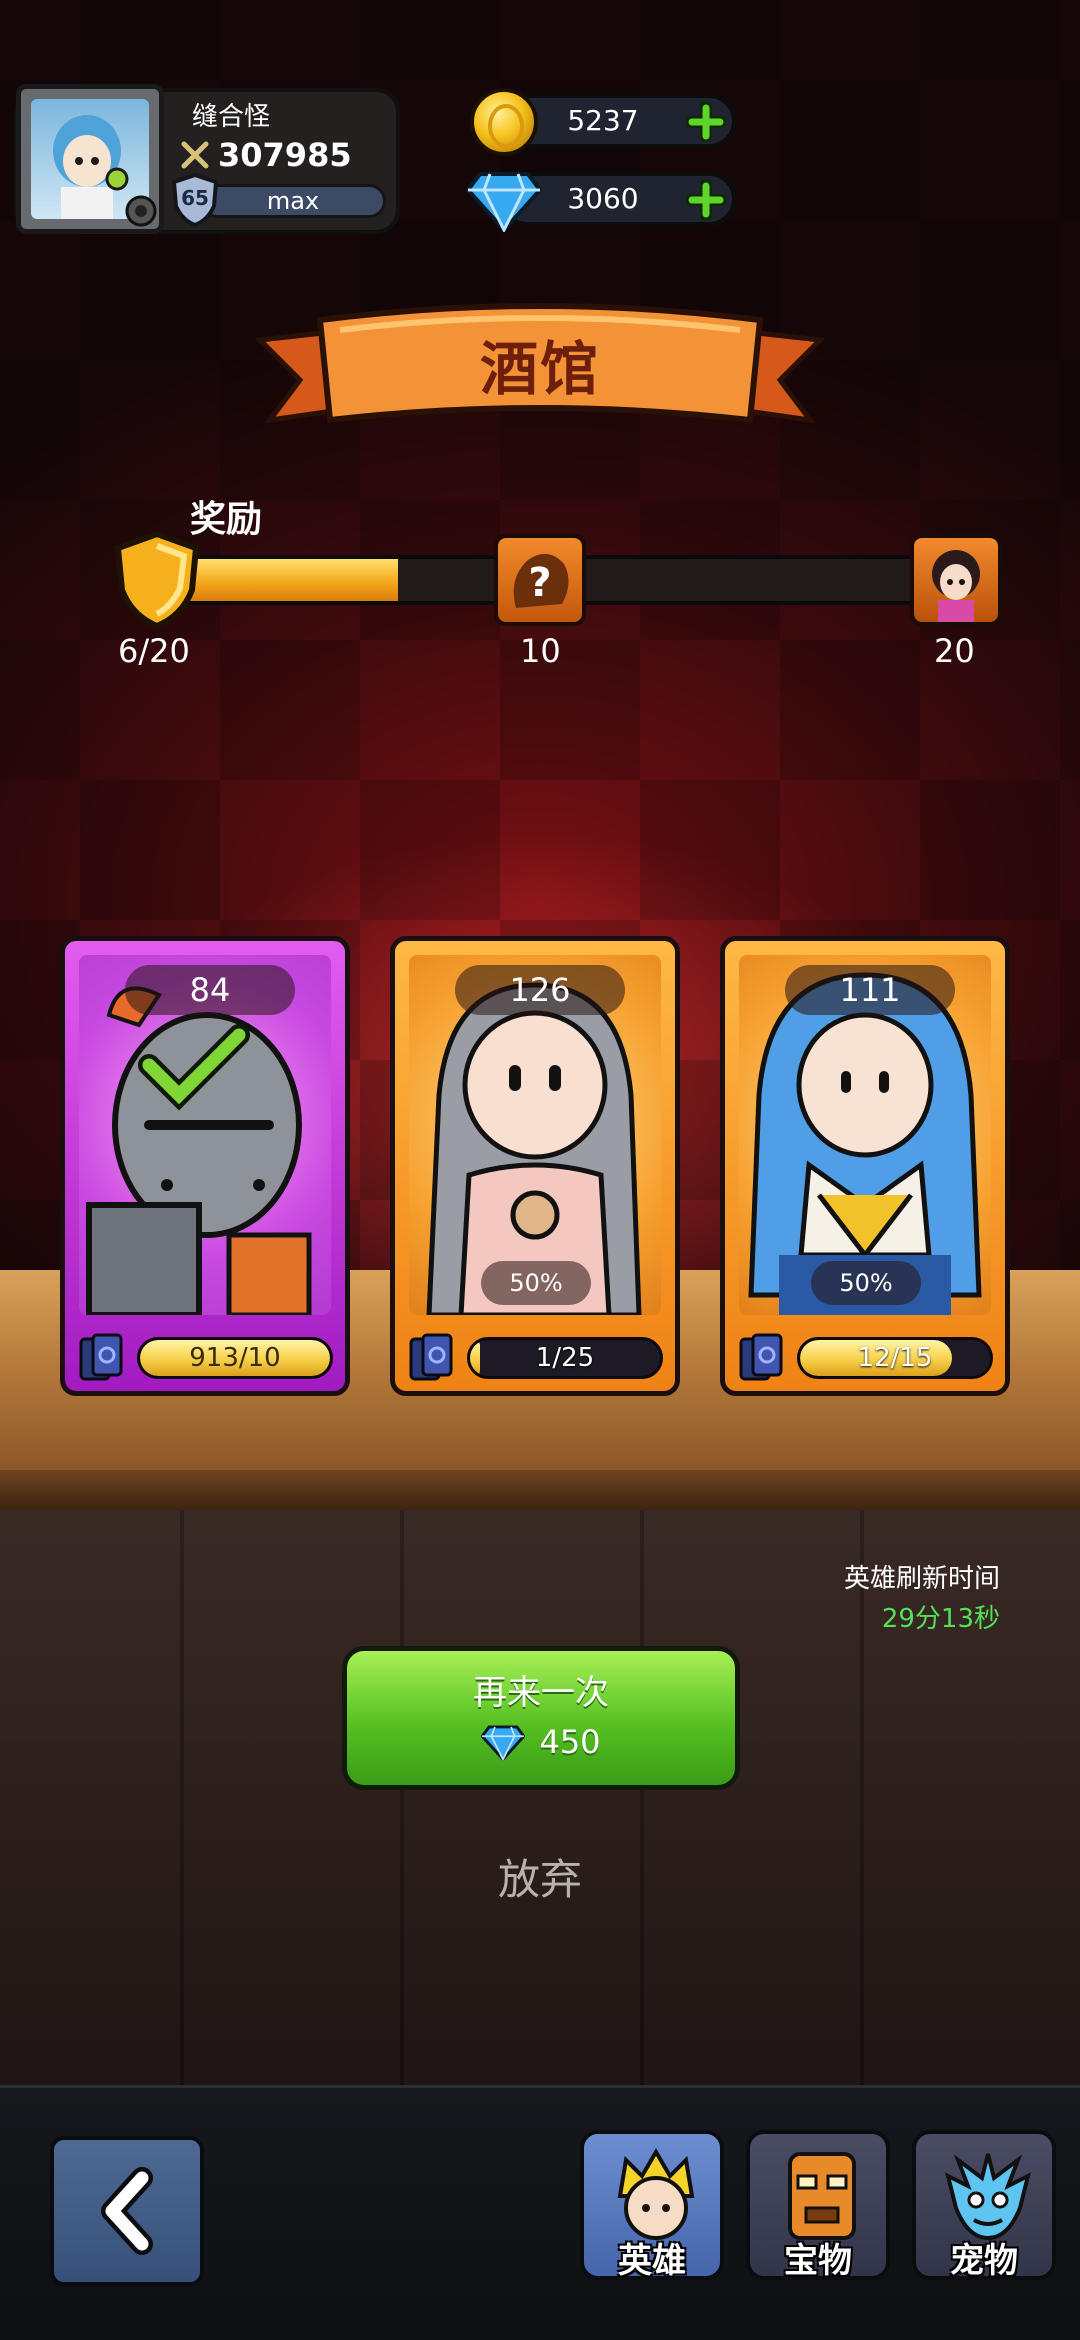 The height and width of the screenshot is (2340, 1080). Describe the element at coordinates (822, 2196) in the screenshot. I see `treasure-mask-icon` at that location.